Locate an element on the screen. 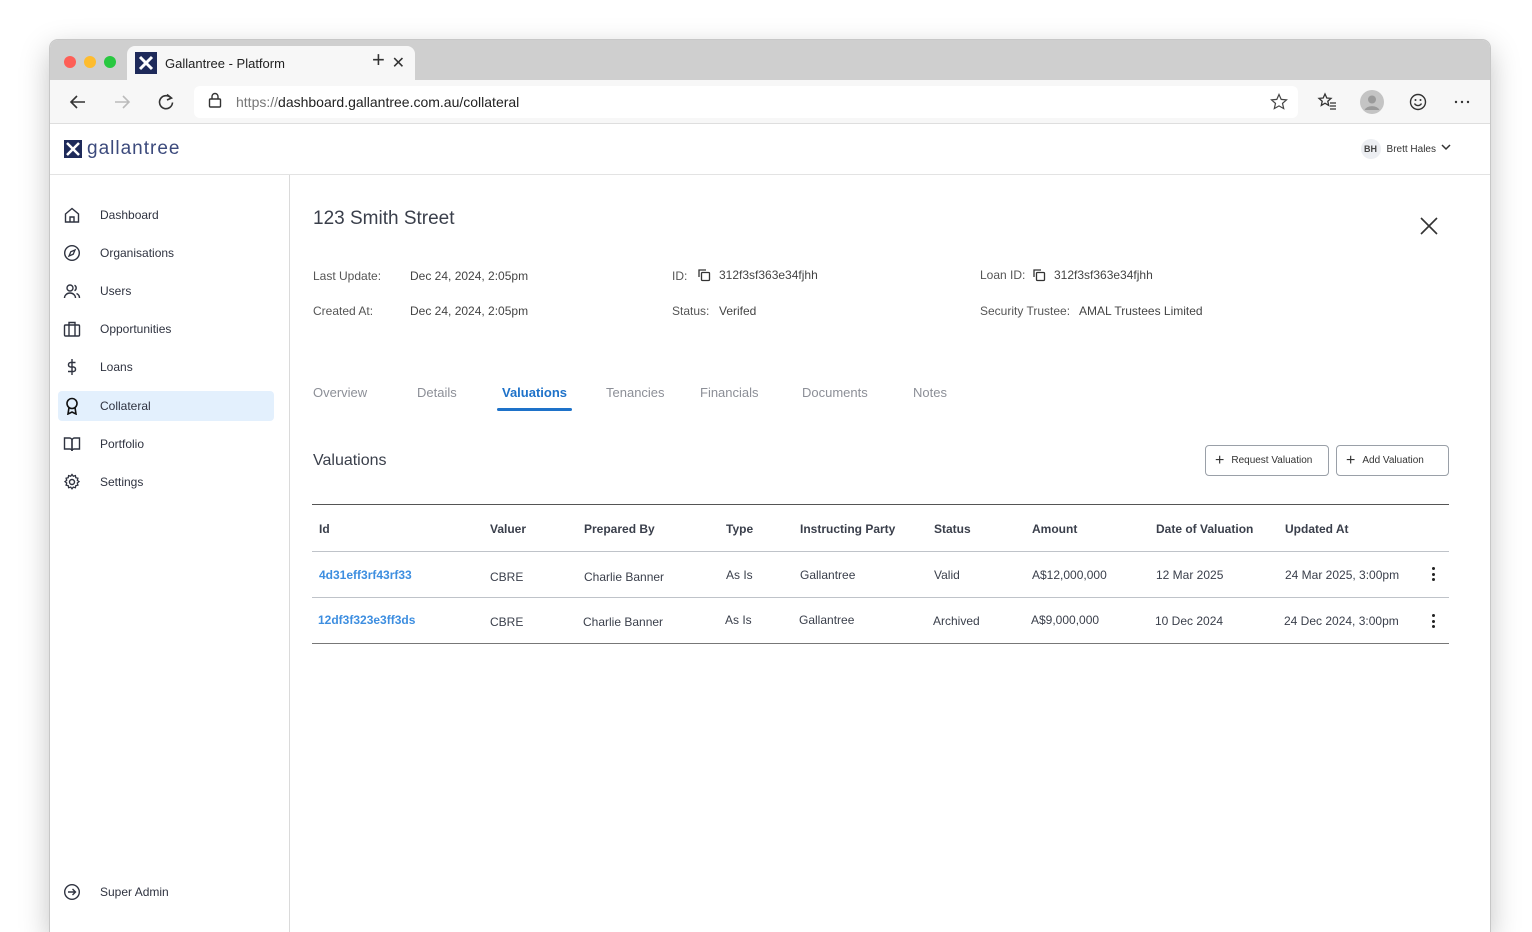 Image resolution: width=1532 pixels, height=932 pixels. sidebar-item-label: Portfolio is located at coordinates (122, 444).